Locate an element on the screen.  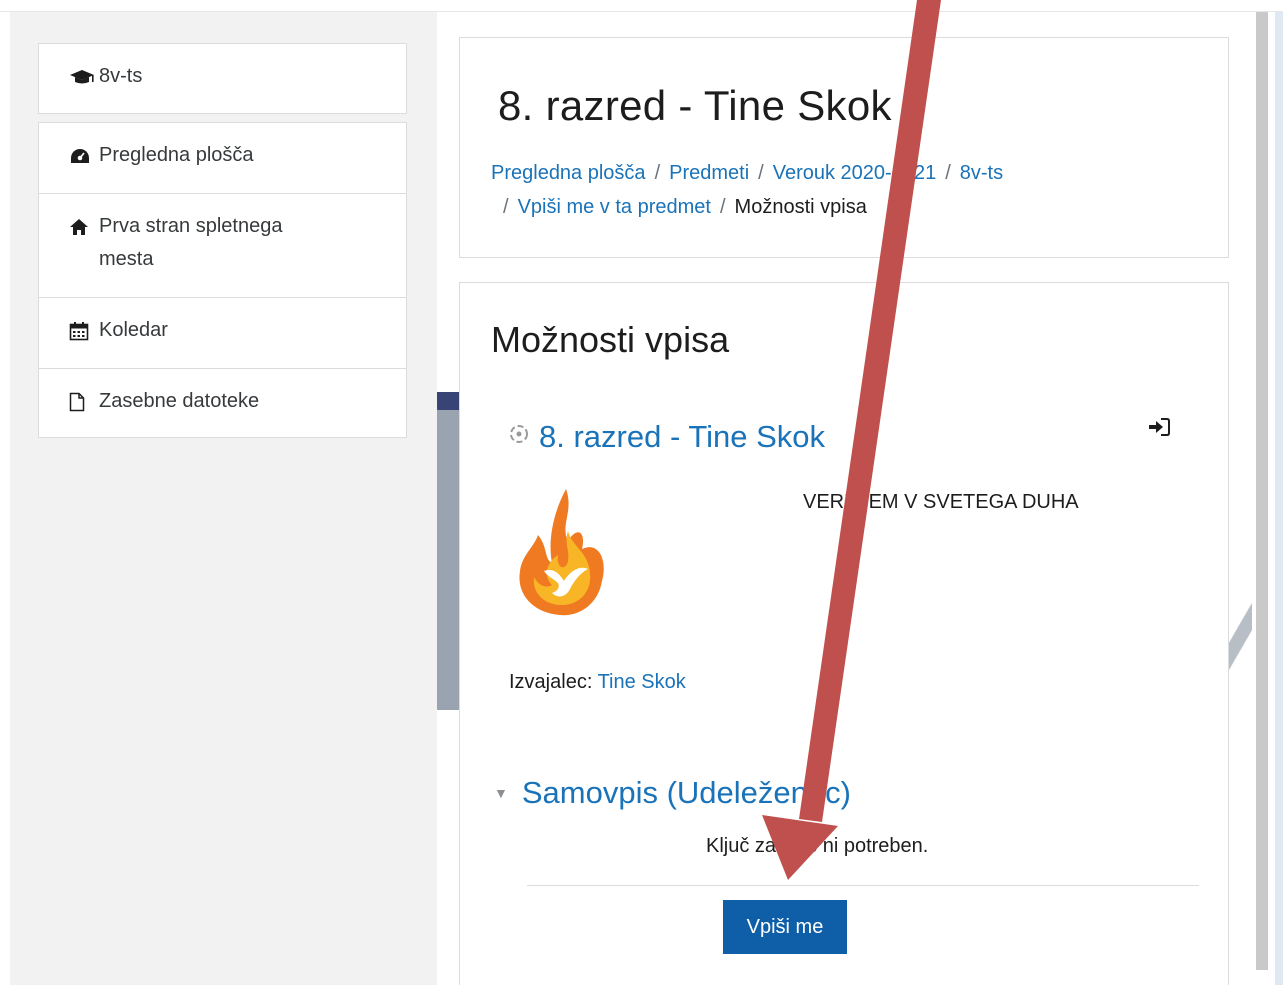
breadcrumb-dashboard: Pregledna plošča is located at coordinates (568, 173).